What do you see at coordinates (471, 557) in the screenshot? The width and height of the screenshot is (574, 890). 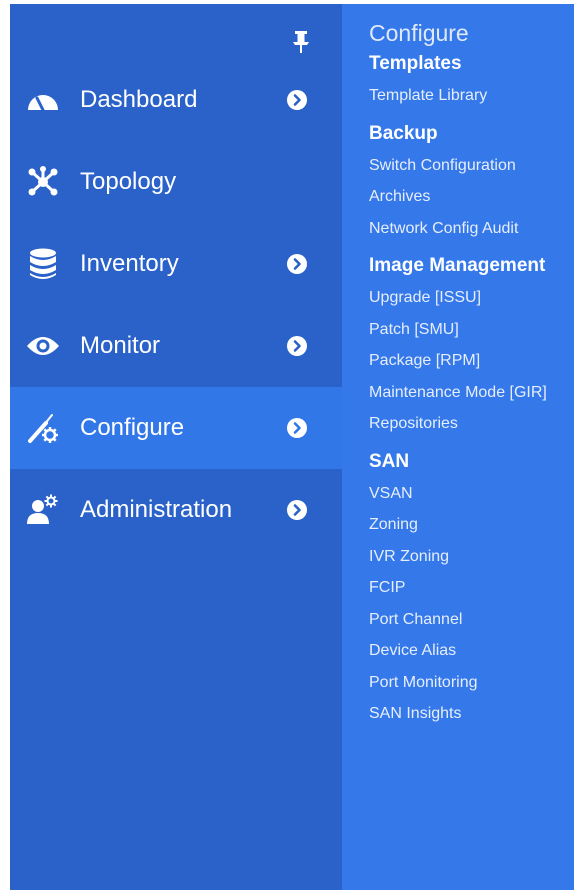 I see `menu-item-ivr-zoning: IVR Zoning` at bounding box center [471, 557].